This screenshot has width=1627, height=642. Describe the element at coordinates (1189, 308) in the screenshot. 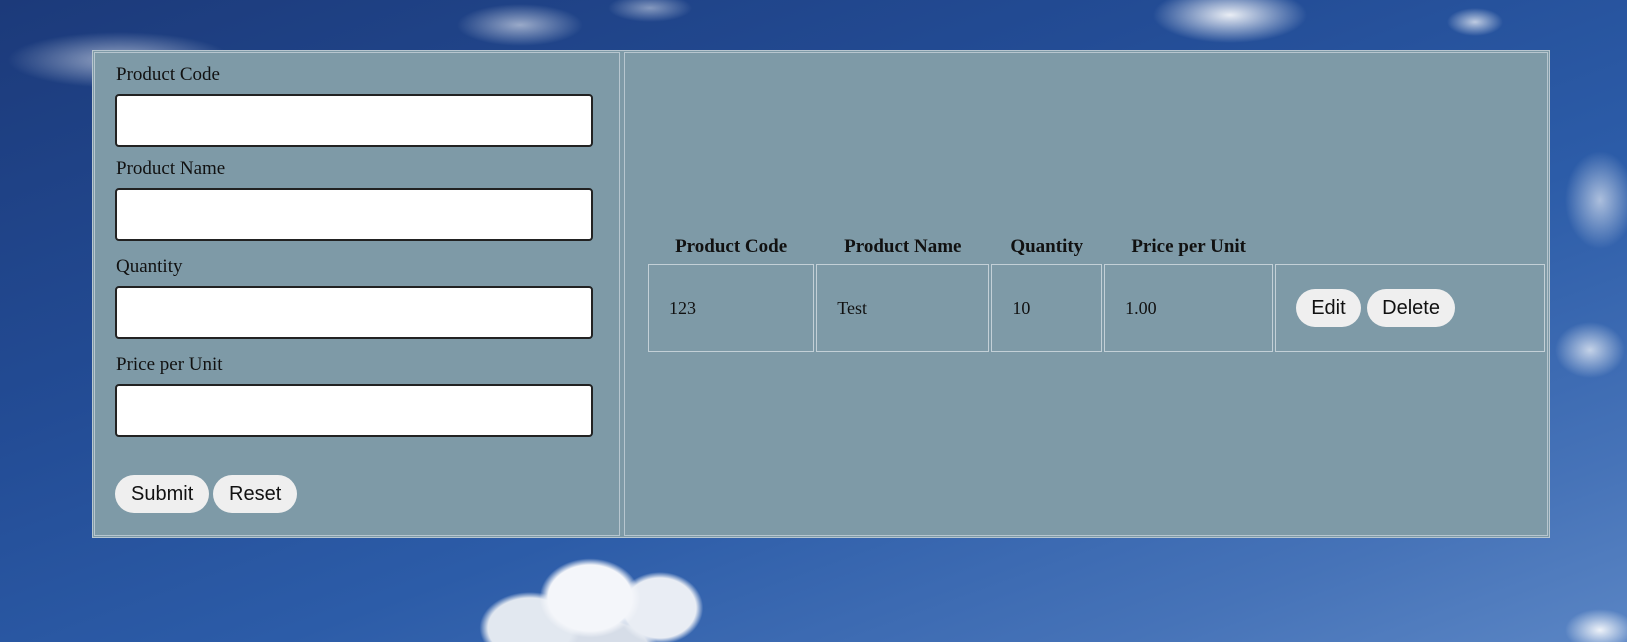

I see `cell-price-per-unit: 1.00` at that location.